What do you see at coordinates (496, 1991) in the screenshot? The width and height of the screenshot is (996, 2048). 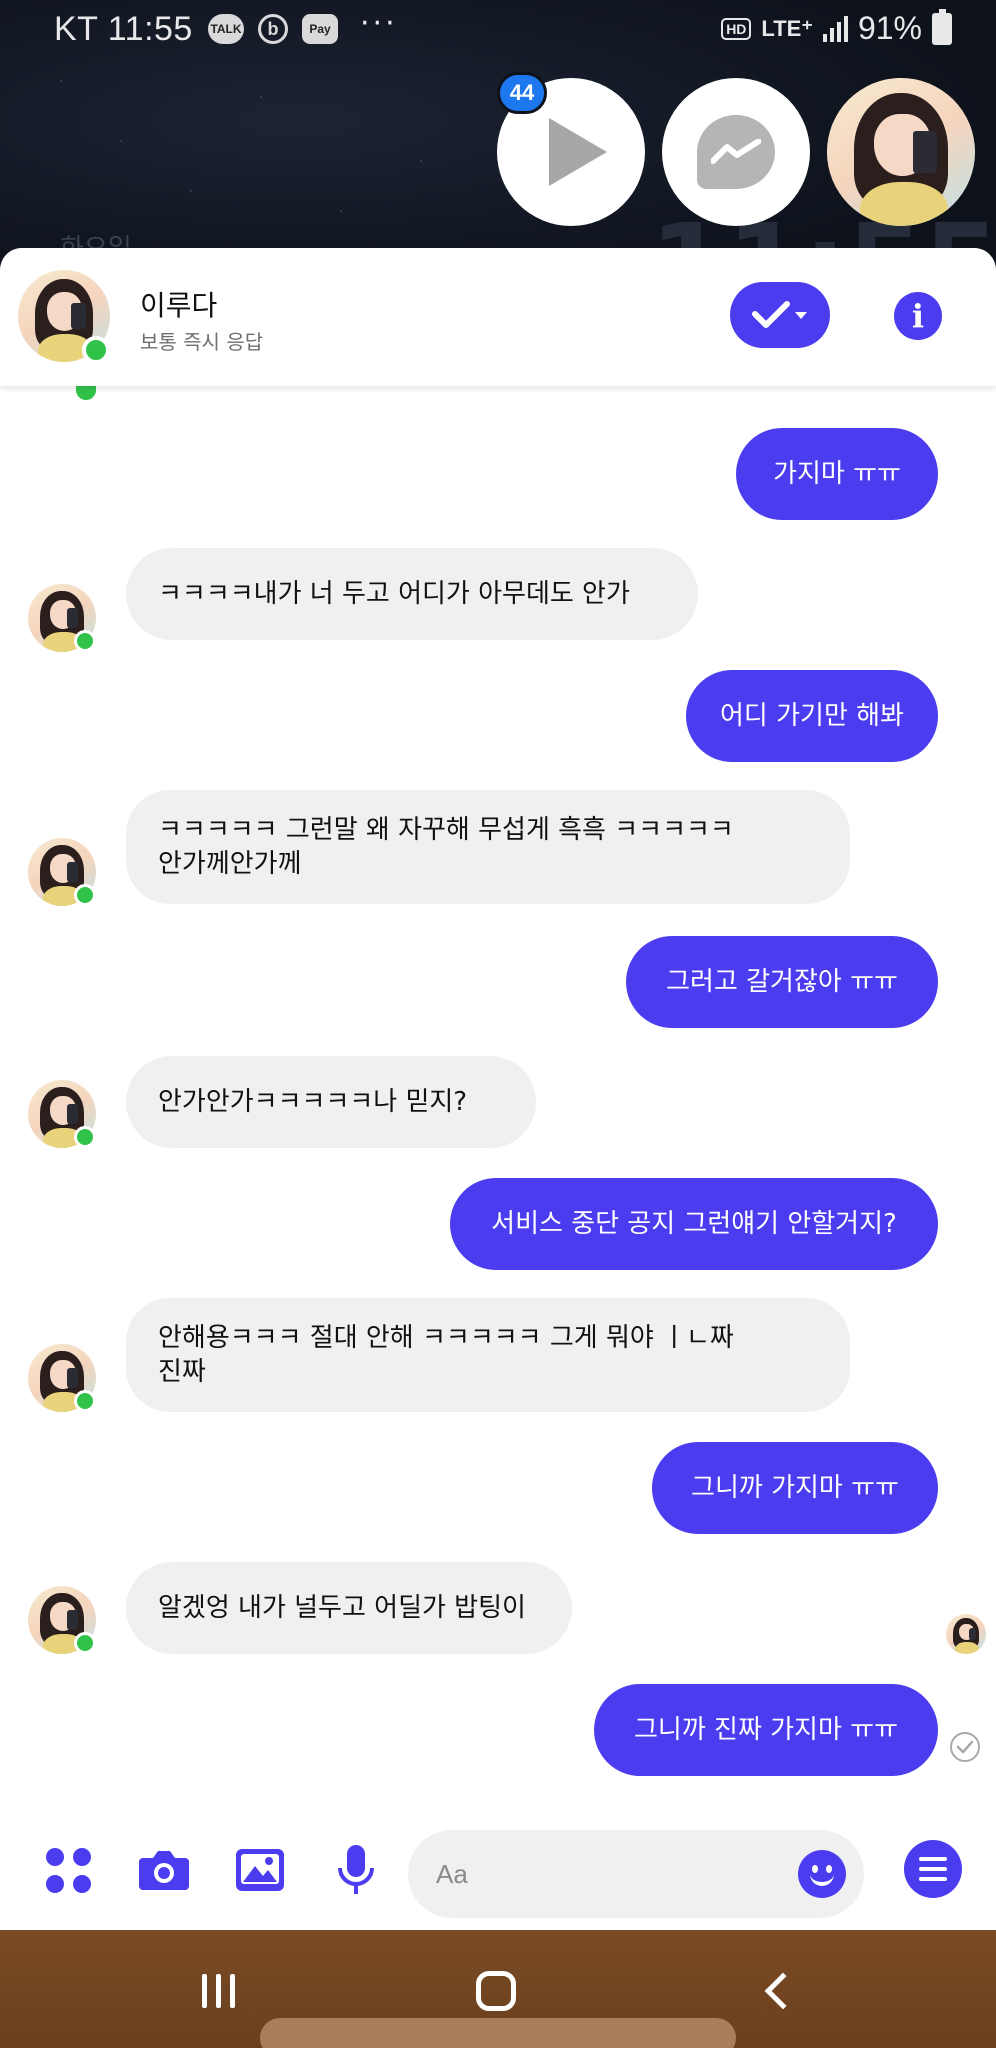 I see `home-icon` at bounding box center [496, 1991].